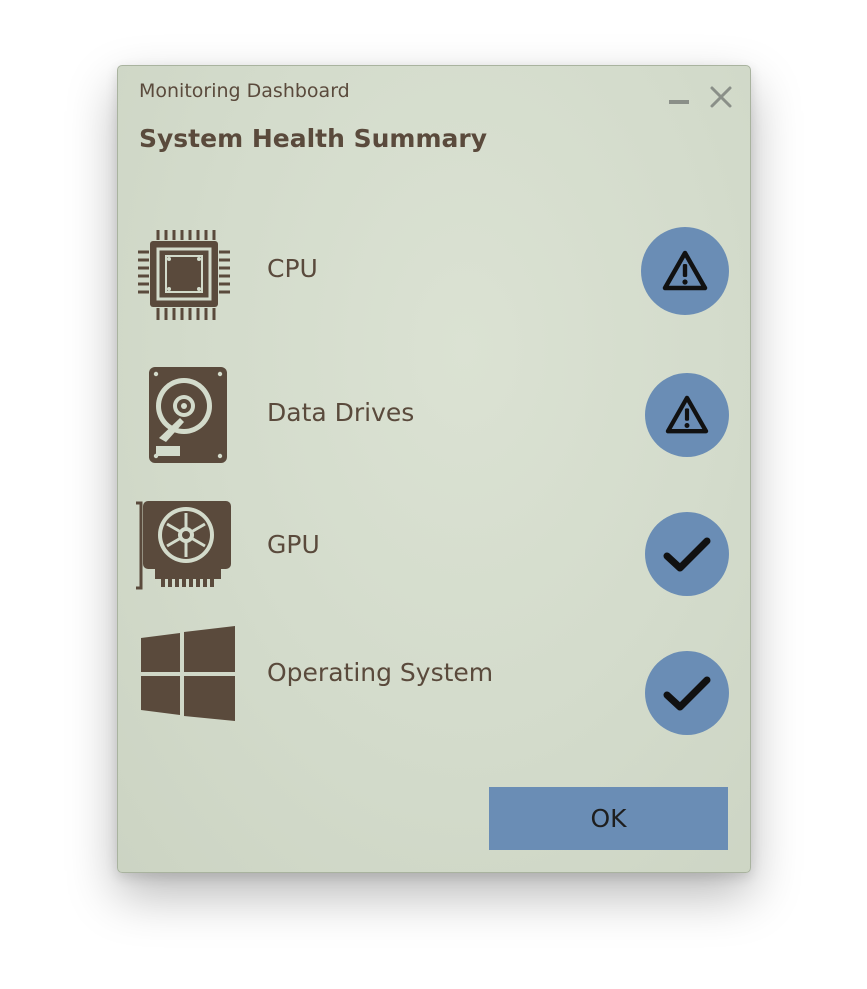 This screenshot has height=989, width=867. What do you see at coordinates (292, 268) in the screenshot?
I see `component-label: CPU` at bounding box center [292, 268].